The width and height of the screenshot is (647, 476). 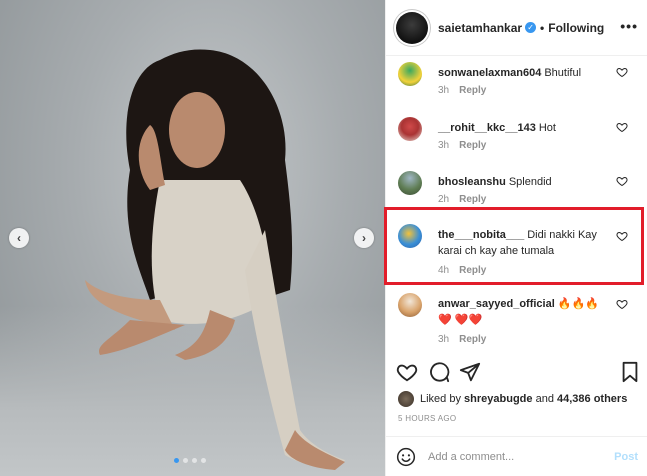 I want to click on liker-username: shreyabugde, so click(x=498, y=399).